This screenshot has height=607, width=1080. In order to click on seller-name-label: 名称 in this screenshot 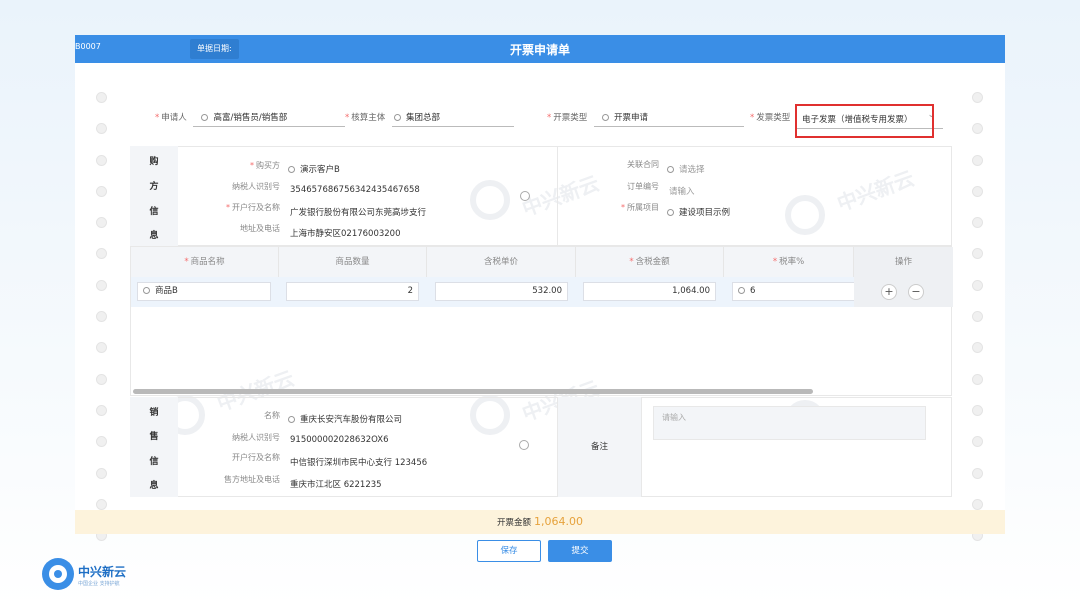, I will do `click(272, 415)`.